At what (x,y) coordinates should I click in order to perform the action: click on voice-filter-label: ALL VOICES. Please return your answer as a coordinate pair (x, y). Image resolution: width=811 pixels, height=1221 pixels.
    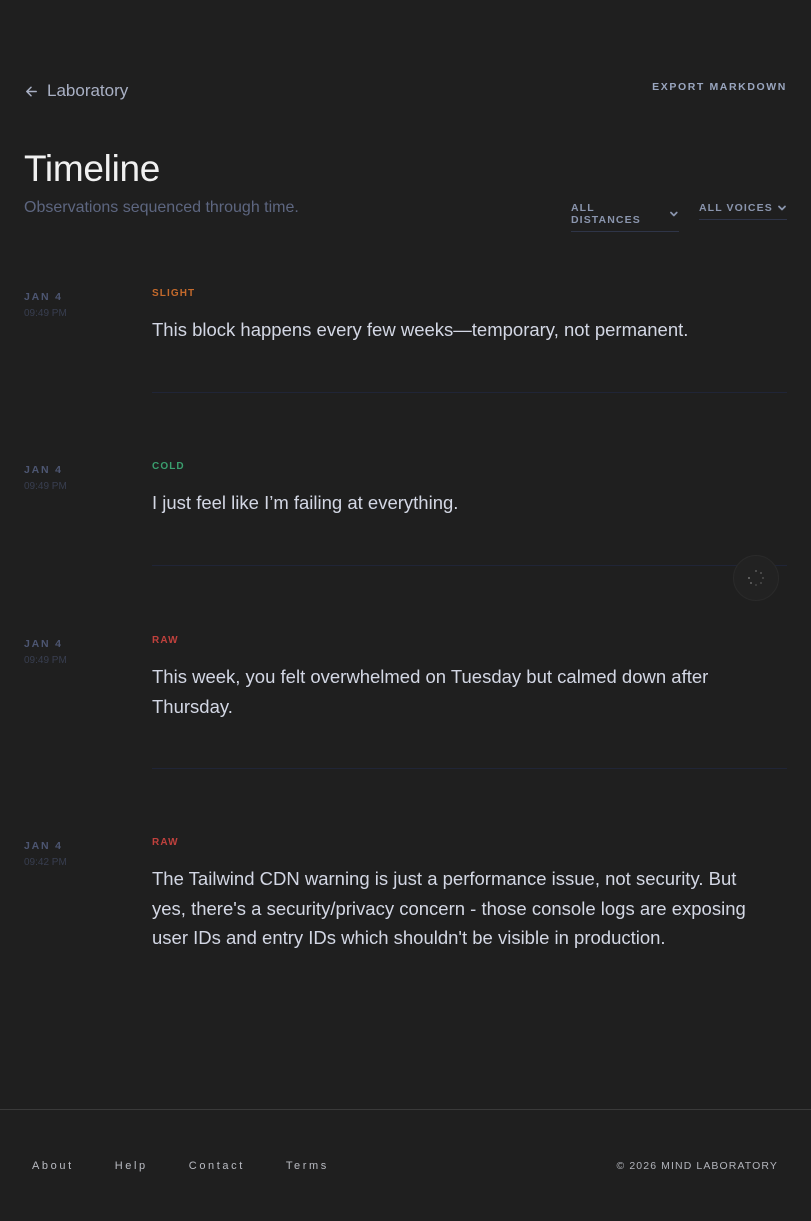
    Looking at the image, I should click on (736, 208).